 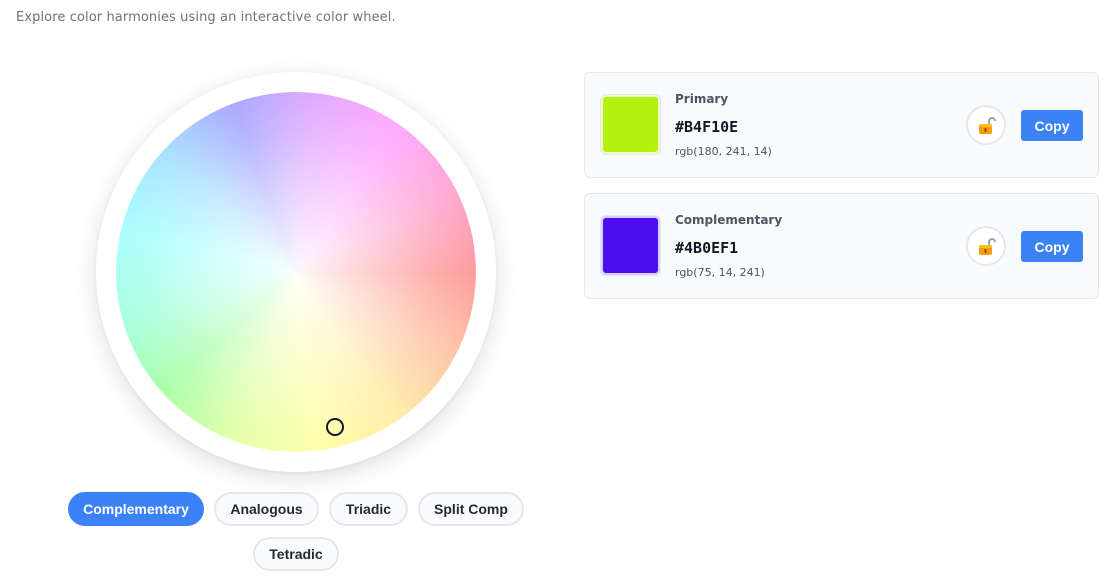 What do you see at coordinates (296, 554) in the screenshot?
I see `mode-tetradic-button: Tetradic` at bounding box center [296, 554].